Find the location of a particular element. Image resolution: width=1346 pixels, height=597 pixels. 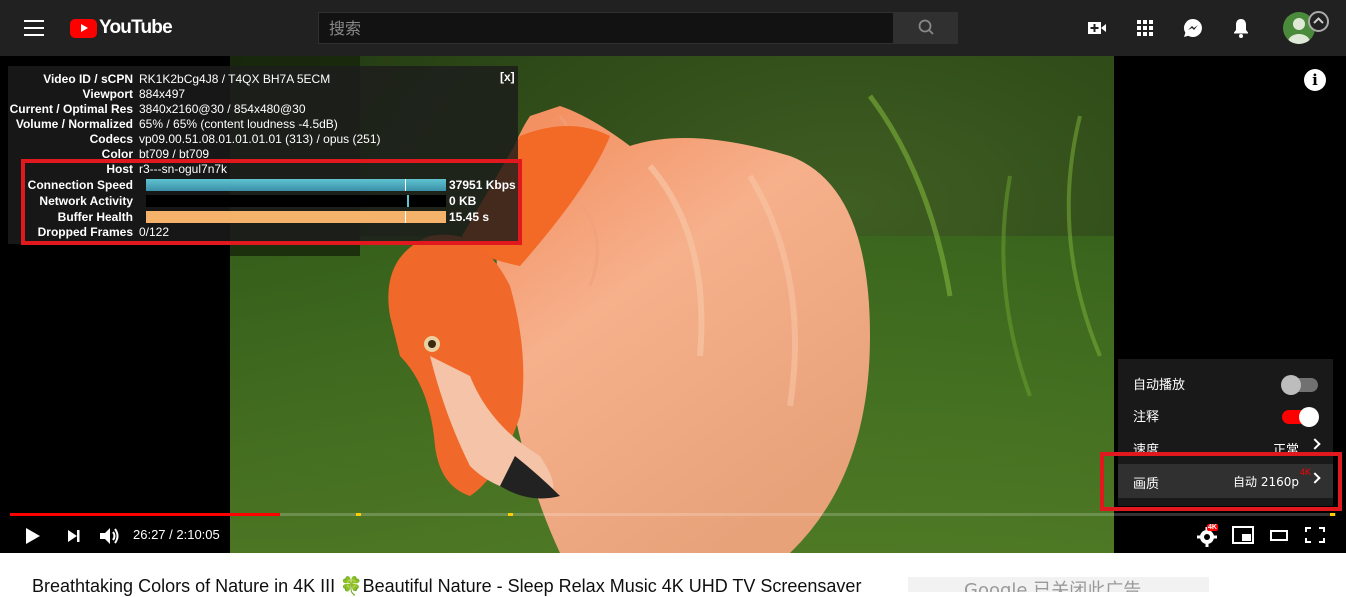

stats-row-viewport: Viewport 884x497 is located at coordinates (97, 94).